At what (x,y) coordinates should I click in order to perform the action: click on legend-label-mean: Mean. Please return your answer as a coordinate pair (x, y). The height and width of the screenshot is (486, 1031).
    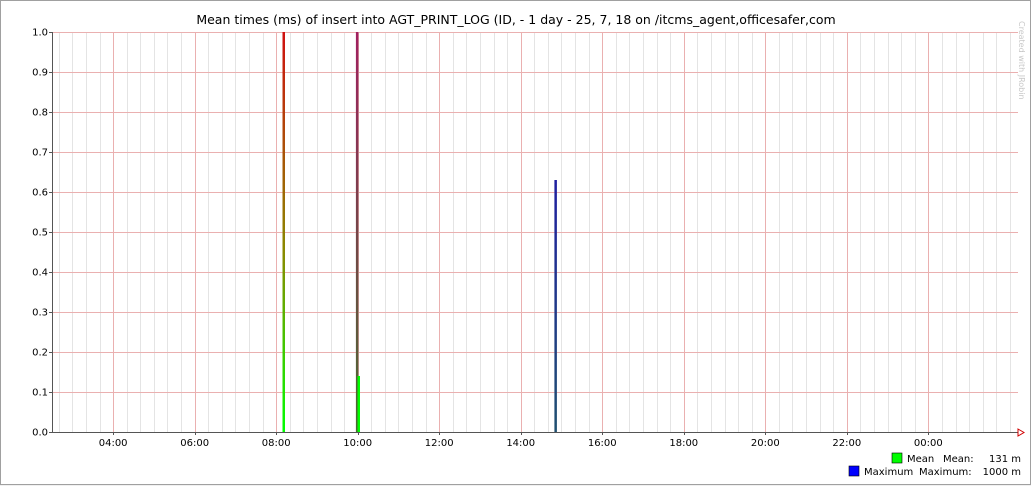
    Looking at the image, I should click on (920, 459).